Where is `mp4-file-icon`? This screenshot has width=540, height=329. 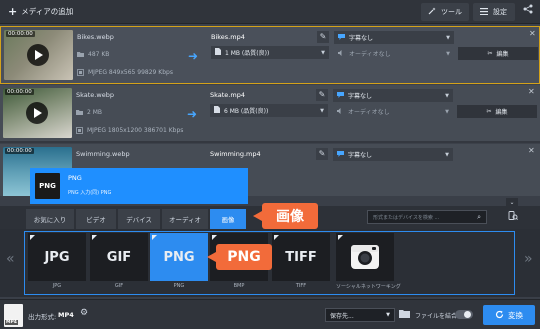
mp4-file-icon is located at coordinates (13, 315).